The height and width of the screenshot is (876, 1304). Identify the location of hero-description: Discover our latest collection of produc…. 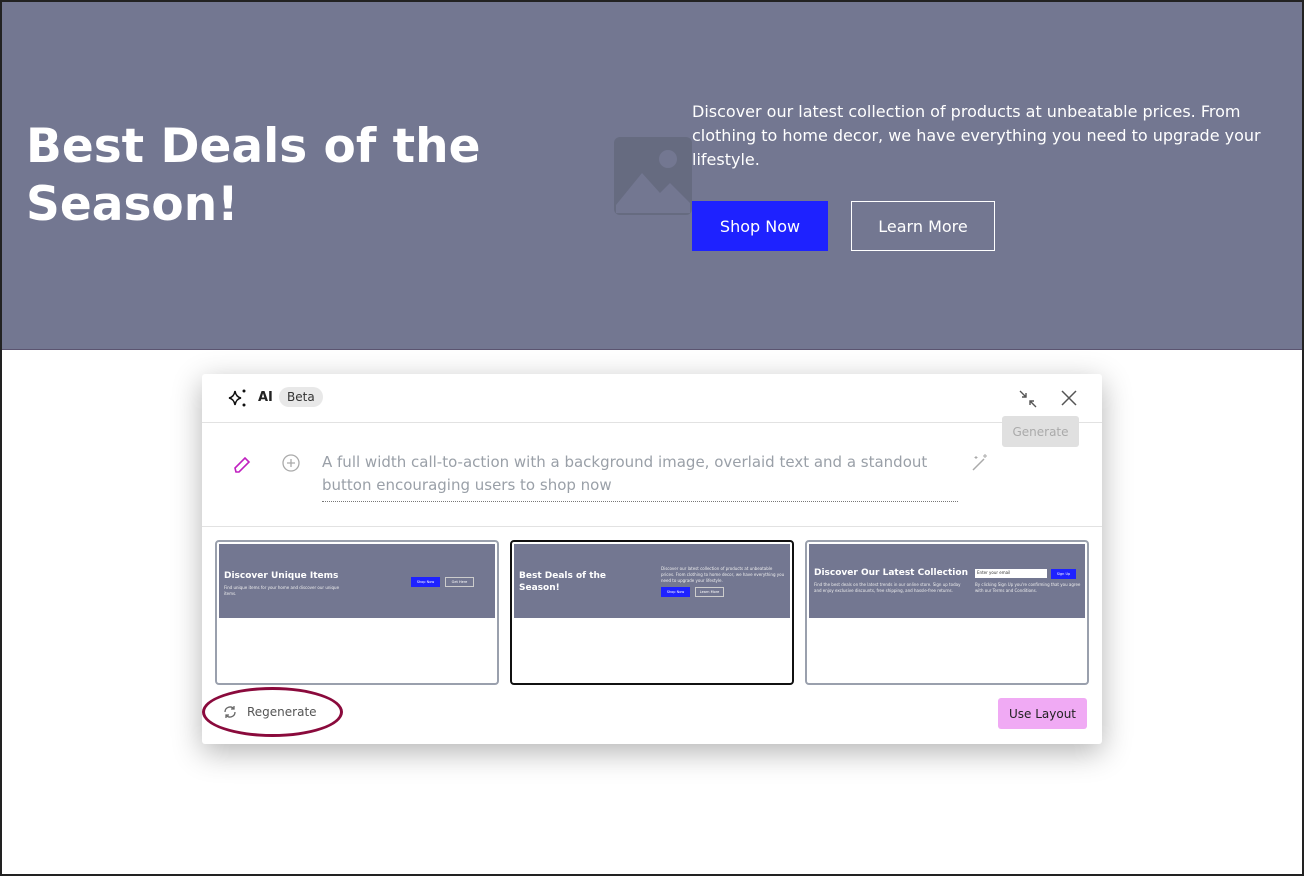
(976, 135).